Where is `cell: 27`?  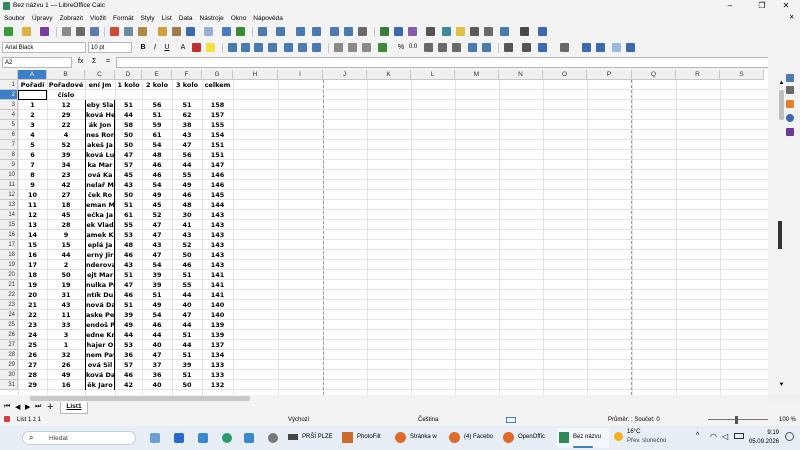 cell: 27 is located at coordinates (32, 365).